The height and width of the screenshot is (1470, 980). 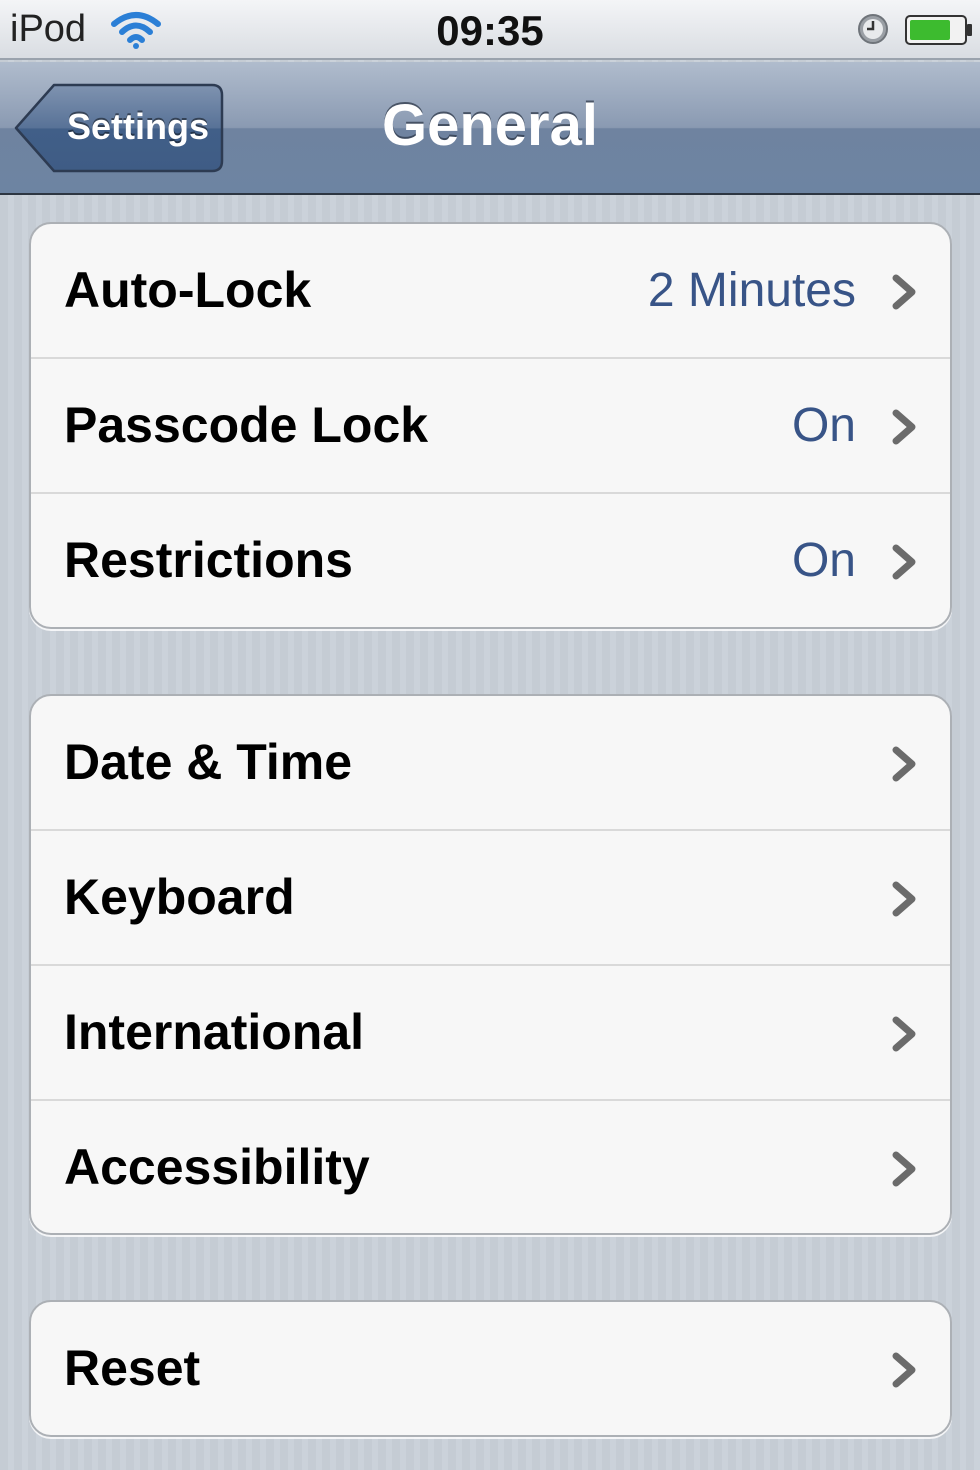 I want to click on row-accessibility: Accessibility, so click(x=490, y=1167).